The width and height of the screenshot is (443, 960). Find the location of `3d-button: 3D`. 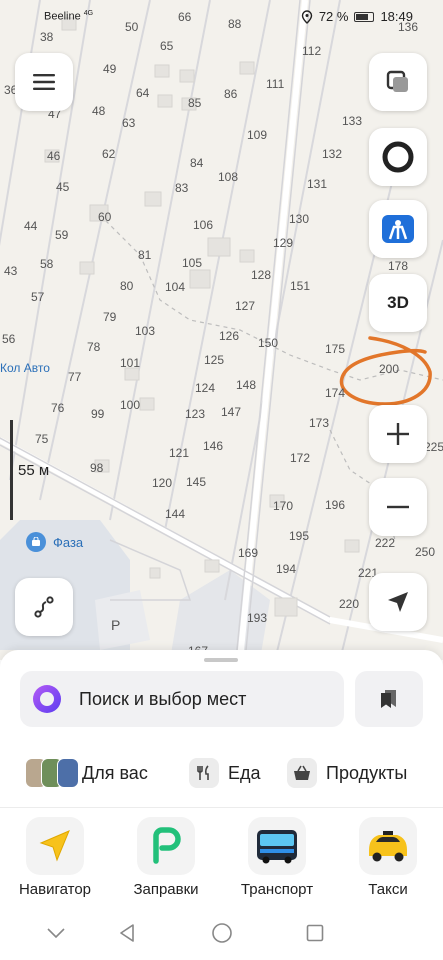

3d-button: 3D is located at coordinates (398, 303).